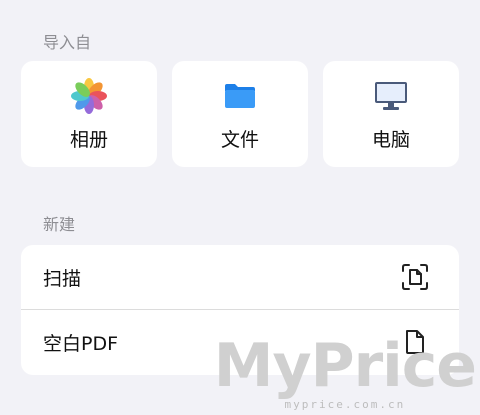 The height and width of the screenshot is (415, 480). I want to click on computer-icon, so click(391, 96).